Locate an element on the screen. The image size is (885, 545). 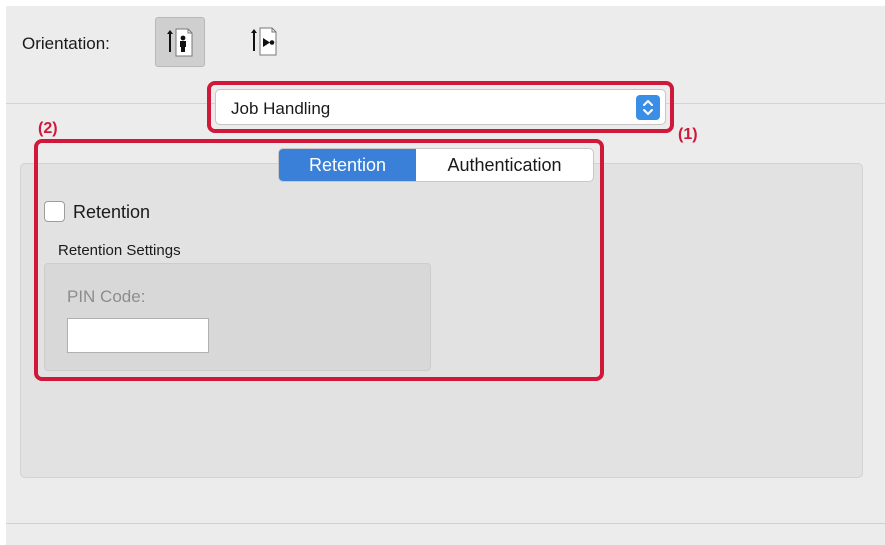
callout-number-2: (2) is located at coordinates (48, 128).